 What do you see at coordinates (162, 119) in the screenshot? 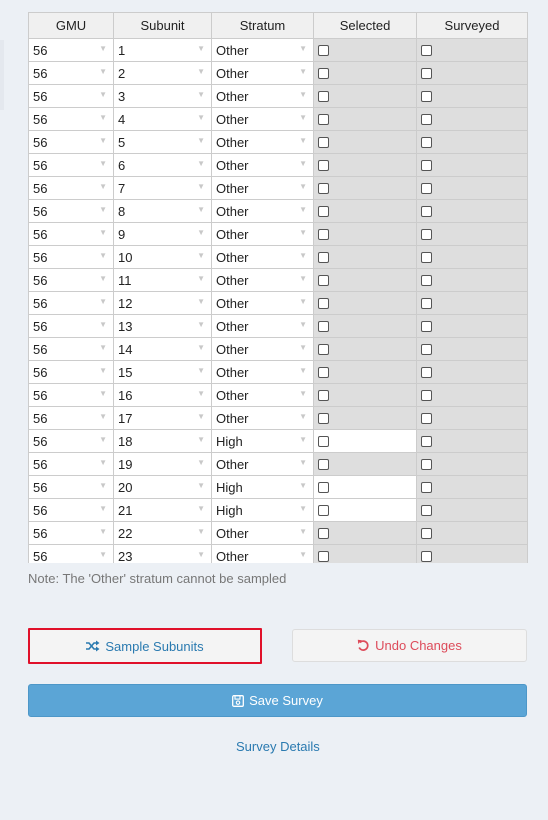
I see `subunit-cell: 4 ▼` at bounding box center [162, 119].